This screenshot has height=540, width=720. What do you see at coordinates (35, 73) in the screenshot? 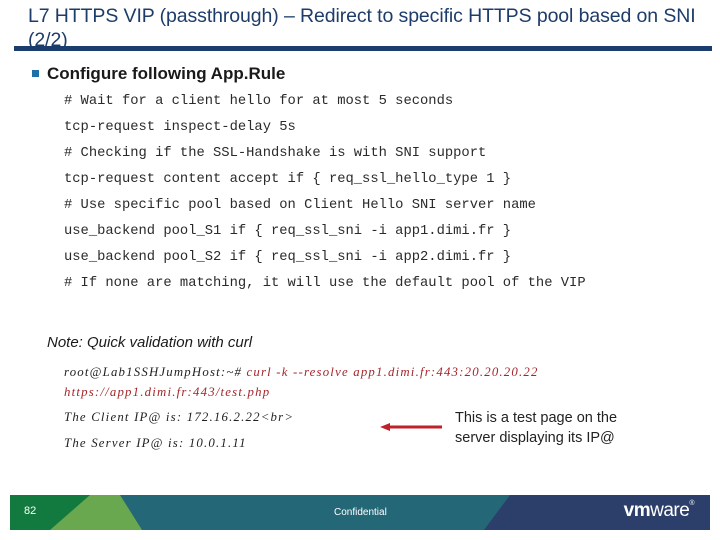
I see `bullet-square-icon` at bounding box center [35, 73].